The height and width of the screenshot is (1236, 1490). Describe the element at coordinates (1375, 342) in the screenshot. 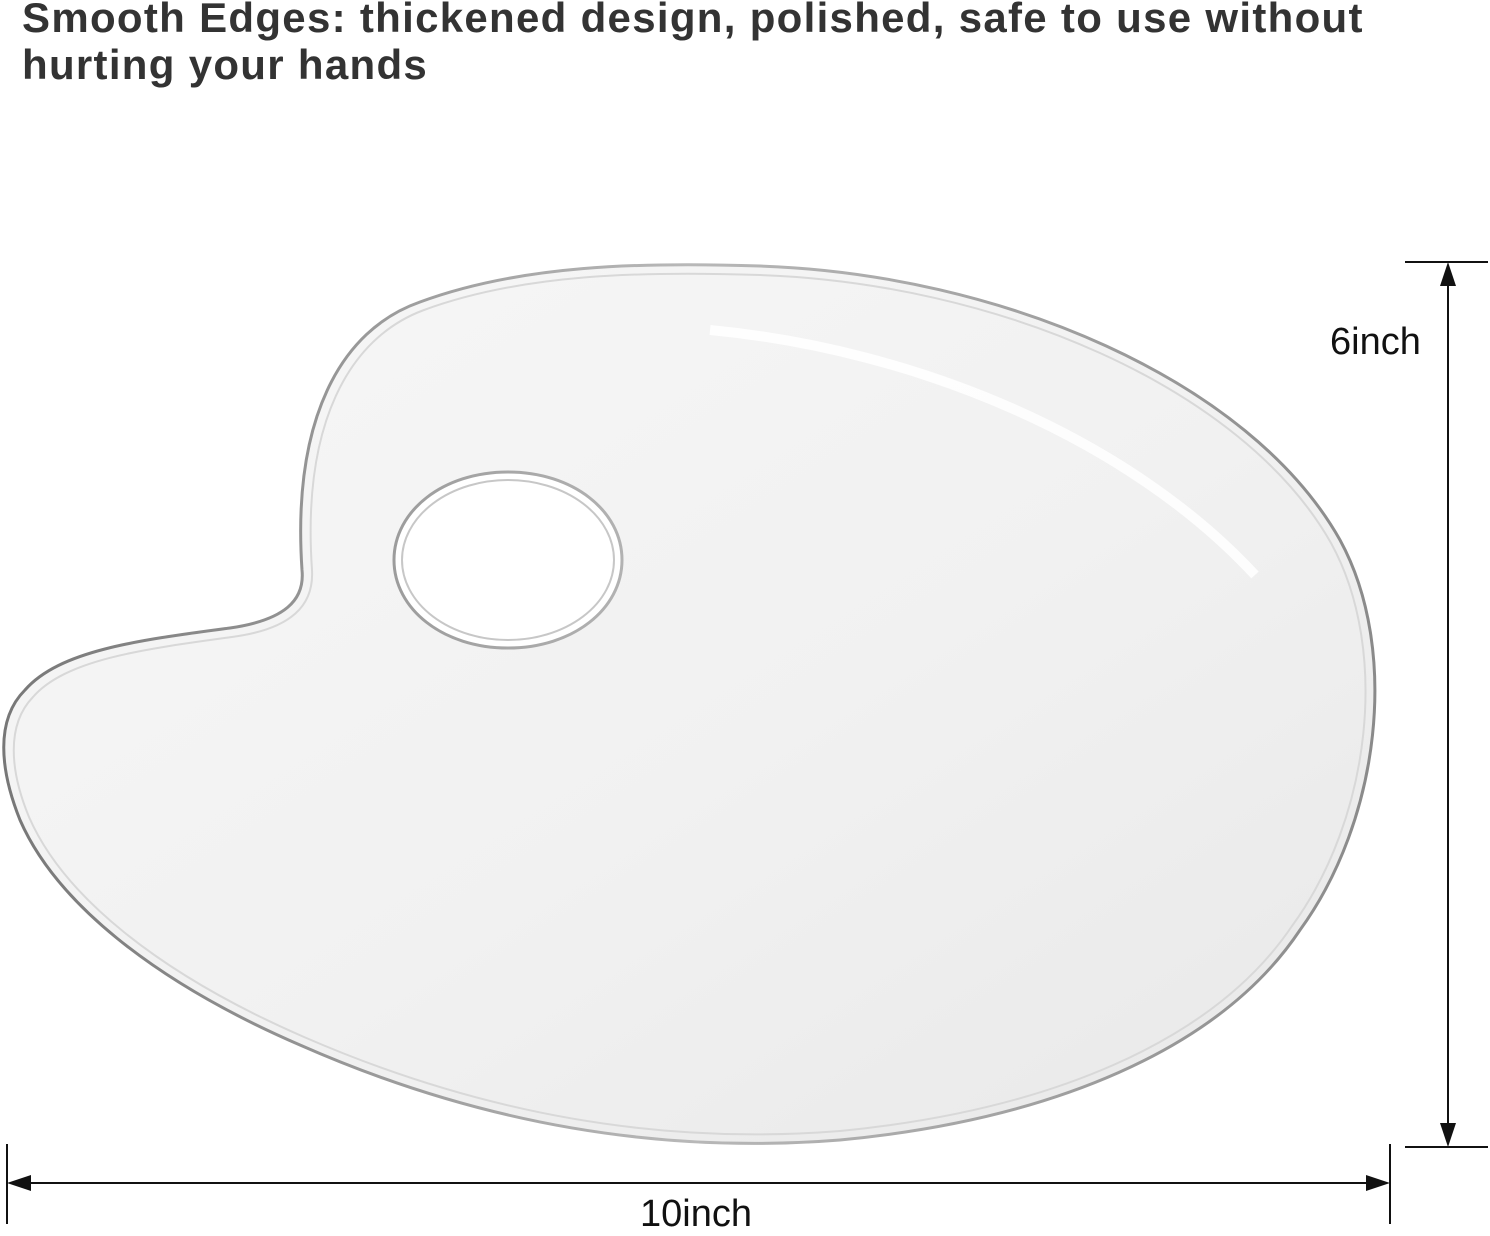

I see `height-dimension-label: 6inch` at that location.